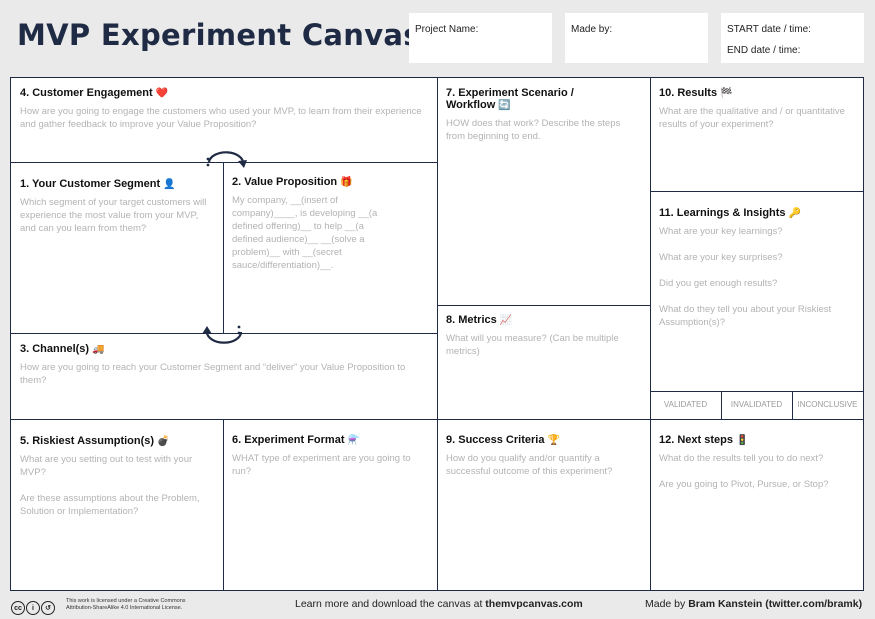  I want to click on made-by-field: Made by:, so click(636, 38).